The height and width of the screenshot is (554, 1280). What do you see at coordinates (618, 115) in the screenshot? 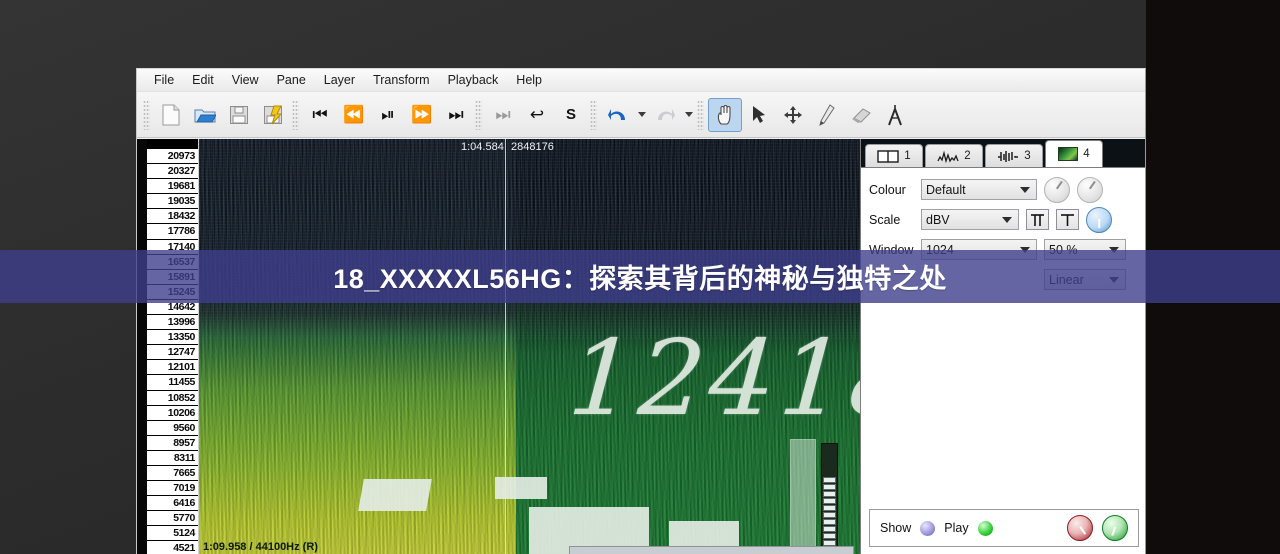
I see `undo-icon` at bounding box center [618, 115].